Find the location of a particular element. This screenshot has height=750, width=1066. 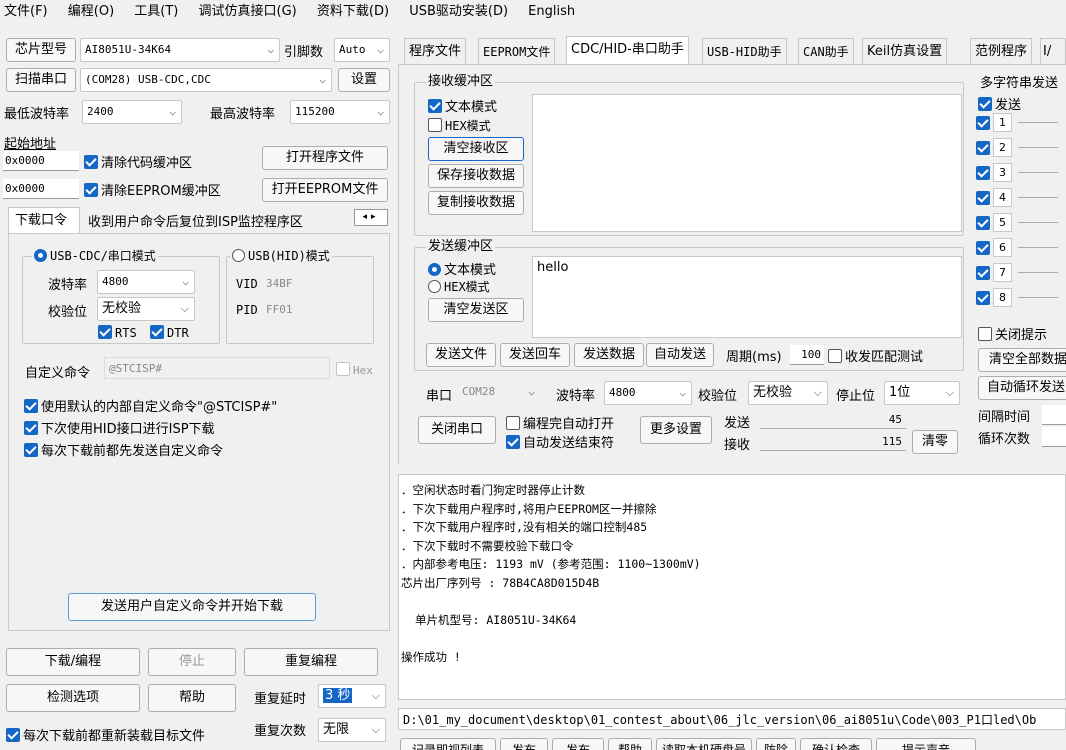

auto-send-button: 自动发送 is located at coordinates (680, 355).